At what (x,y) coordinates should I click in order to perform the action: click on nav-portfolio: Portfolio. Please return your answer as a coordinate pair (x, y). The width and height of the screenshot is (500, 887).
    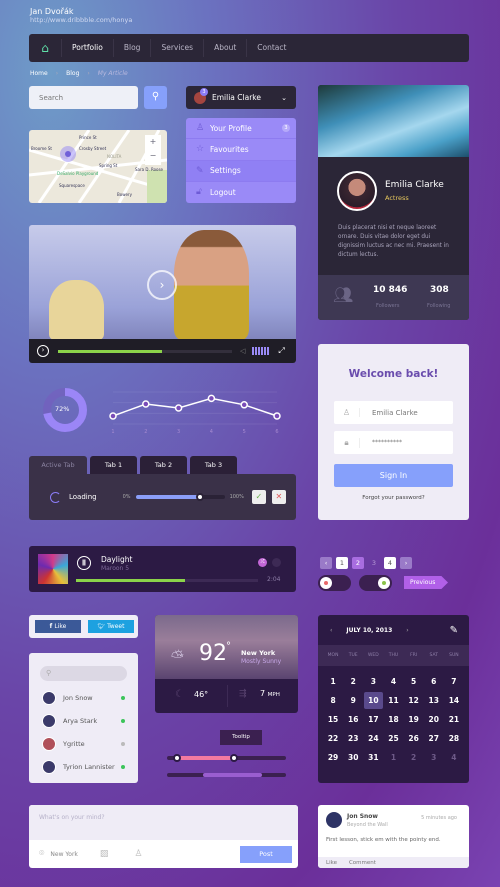
    Looking at the image, I should click on (87, 48).